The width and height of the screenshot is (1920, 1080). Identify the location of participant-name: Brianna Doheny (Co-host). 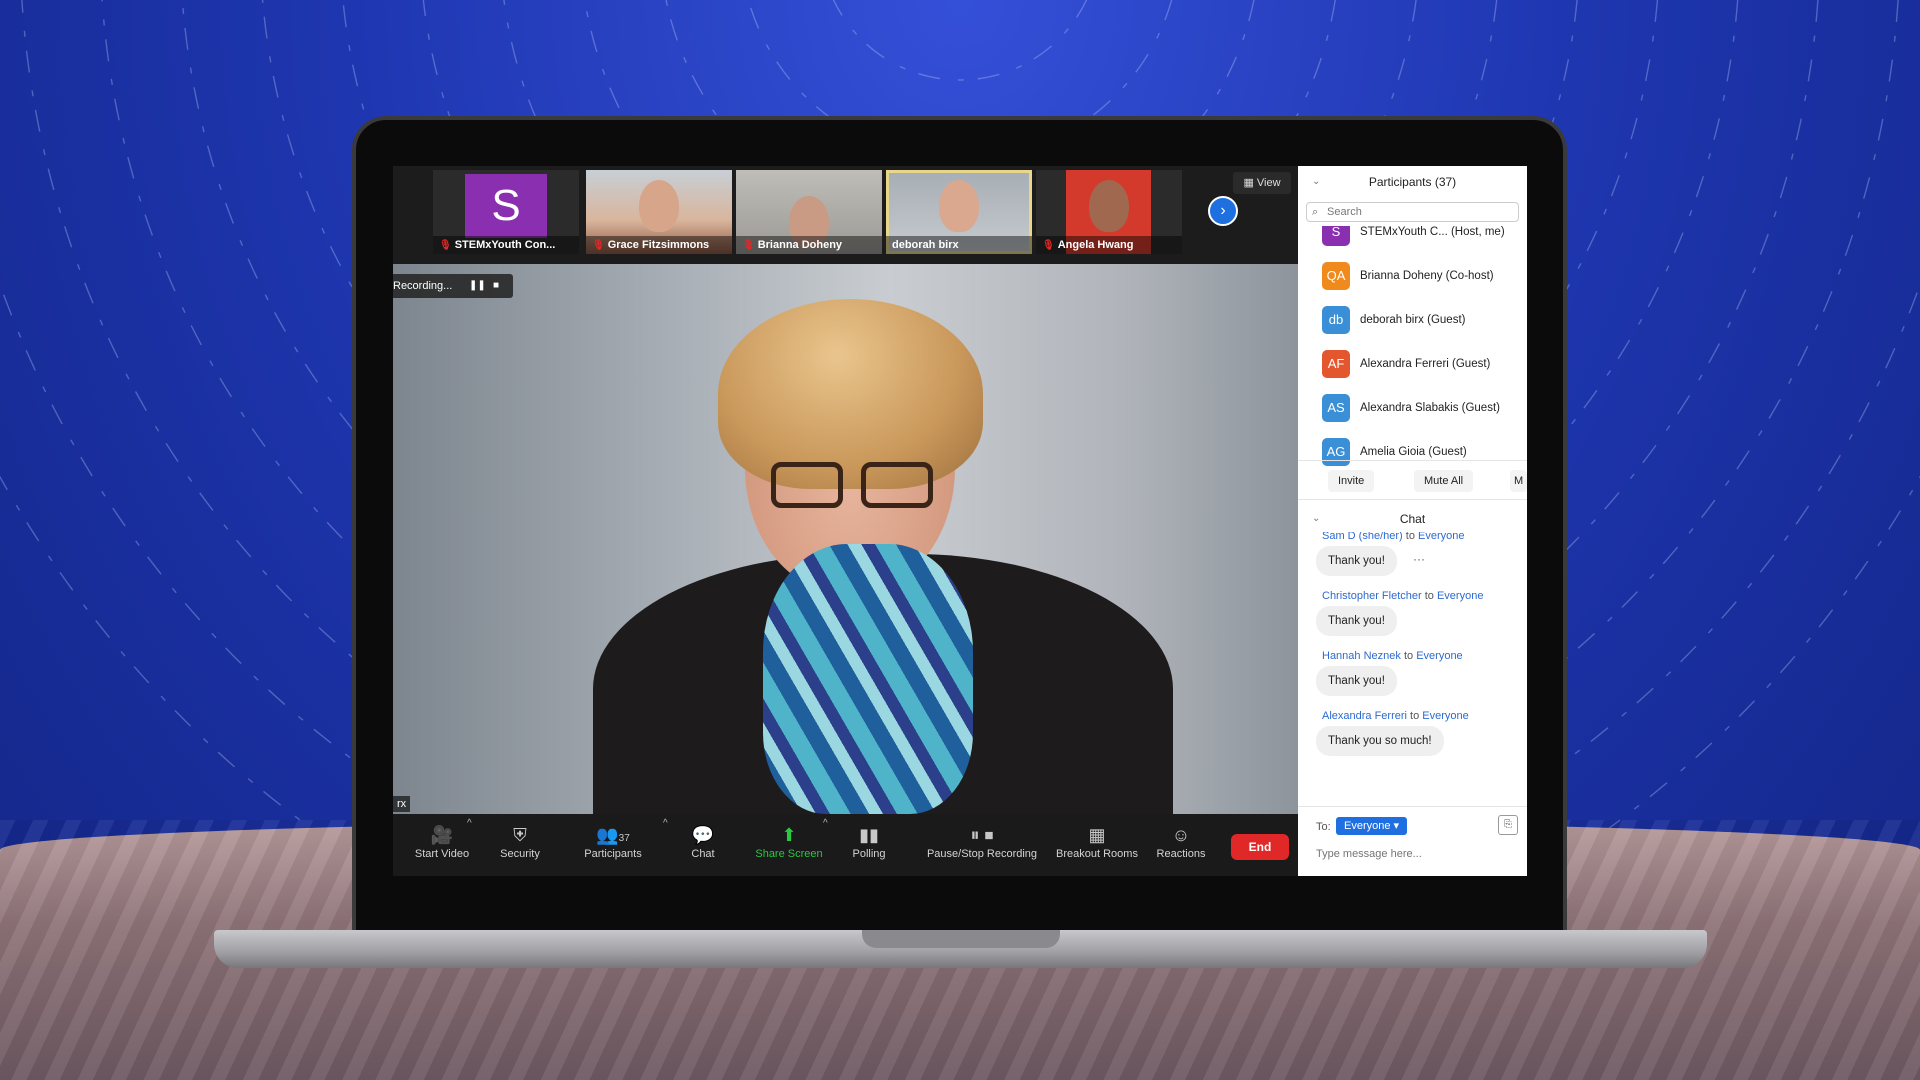
(1427, 276).